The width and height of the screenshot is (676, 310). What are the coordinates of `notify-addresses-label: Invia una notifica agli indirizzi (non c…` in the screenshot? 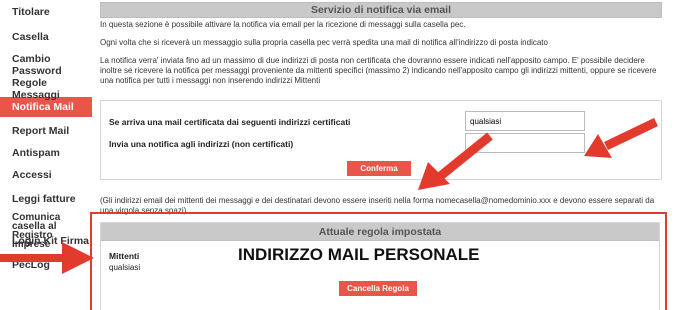 It's located at (201, 144).